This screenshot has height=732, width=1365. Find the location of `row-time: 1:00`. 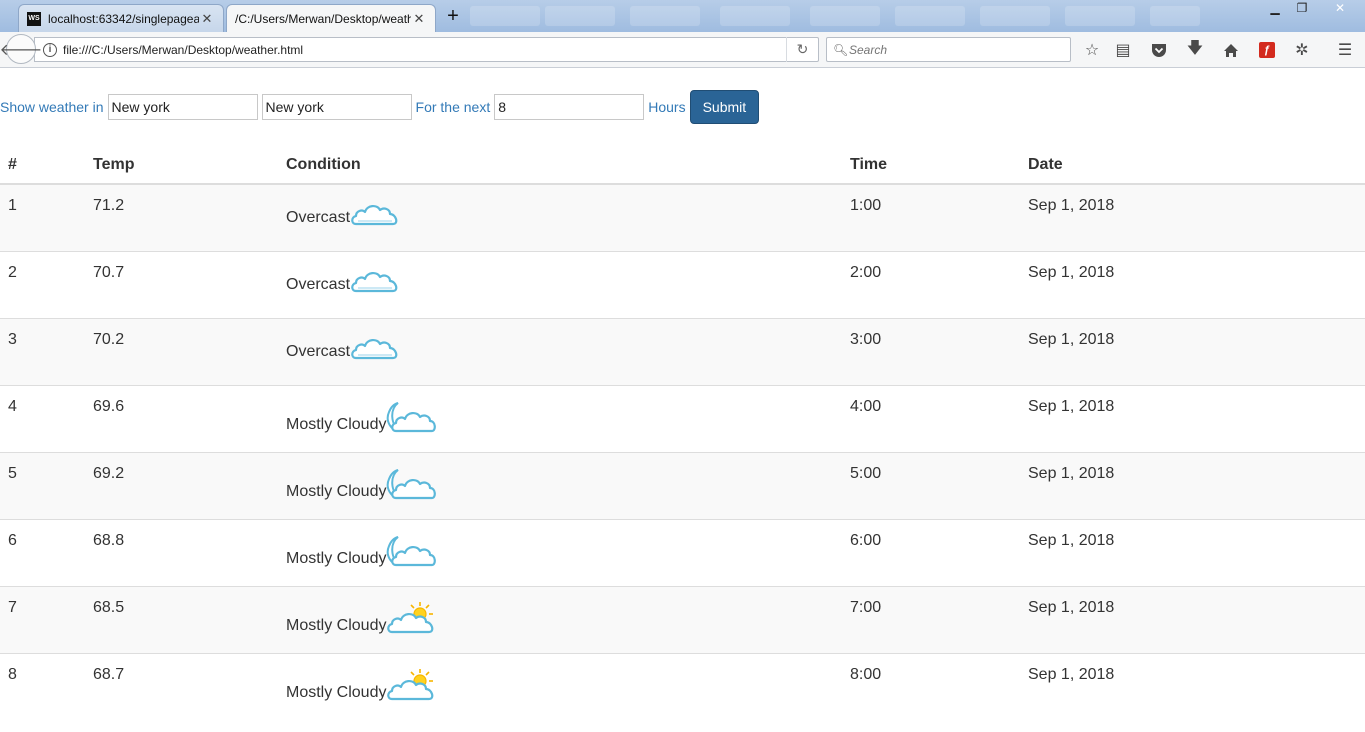

row-time: 1:00 is located at coordinates (931, 217).